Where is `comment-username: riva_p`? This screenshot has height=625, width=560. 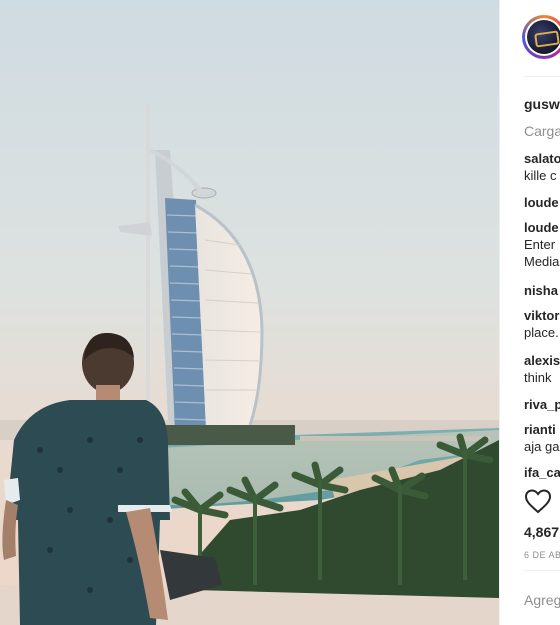 comment-username: riva_p is located at coordinates (542, 404).